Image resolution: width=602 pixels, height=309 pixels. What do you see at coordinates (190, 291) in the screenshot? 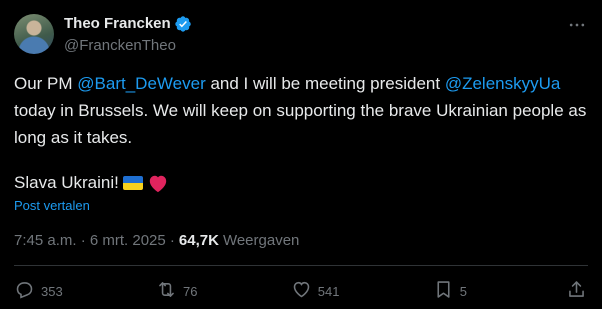
I see `repost-count: 76` at bounding box center [190, 291].